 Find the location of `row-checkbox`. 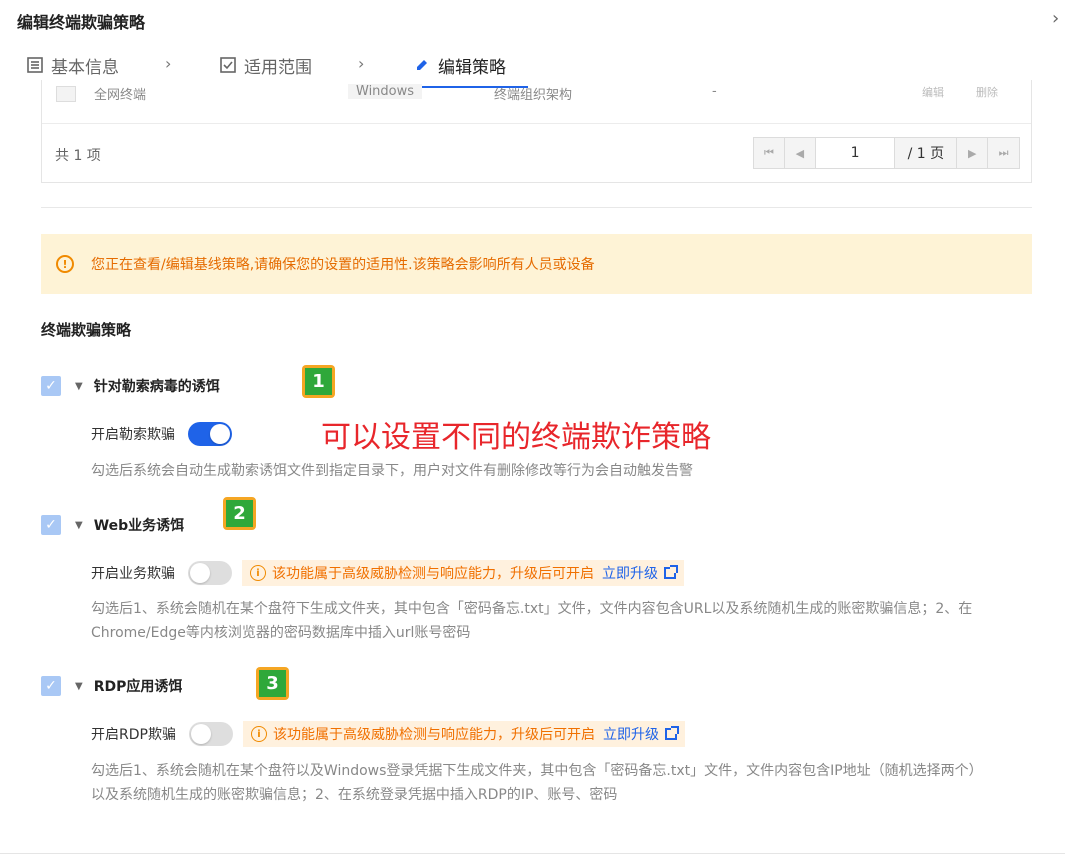

row-checkbox is located at coordinates (66, 94).